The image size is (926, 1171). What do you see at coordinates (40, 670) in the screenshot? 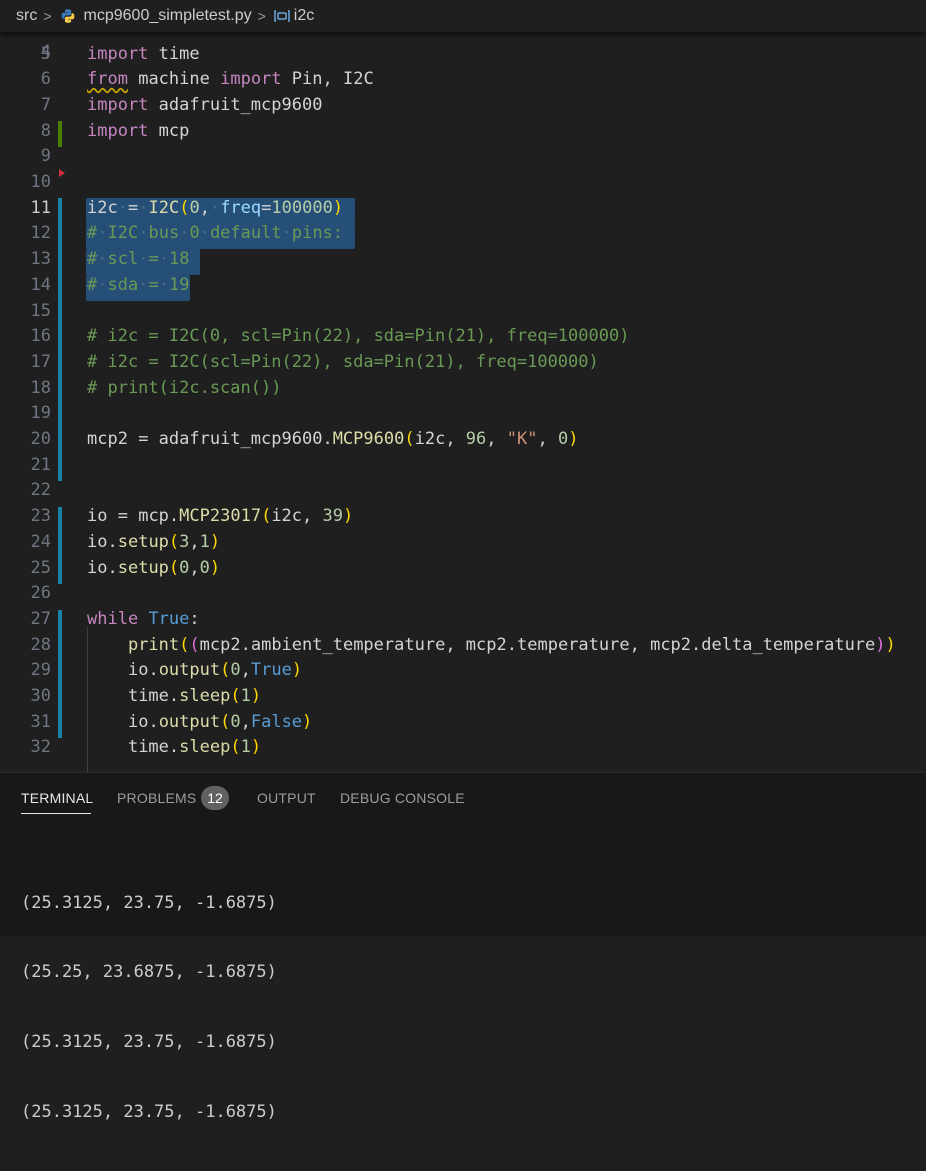
I see `line-number: 29` at bounding box center [40, 670].